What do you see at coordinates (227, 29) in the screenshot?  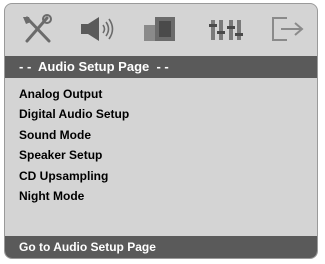 I see `preference-icon` at bounding box center [227, 29].